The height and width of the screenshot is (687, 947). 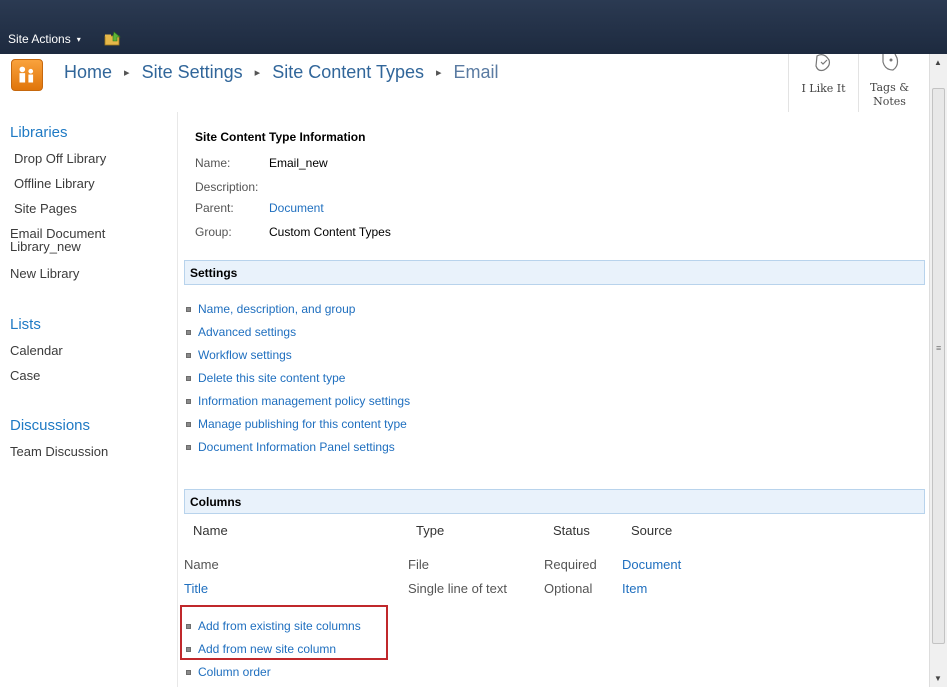 What do you see at coordinates (201, 564) in the screenshot?
I see `table-cell-name: Name` at bounding box center [201, 564].